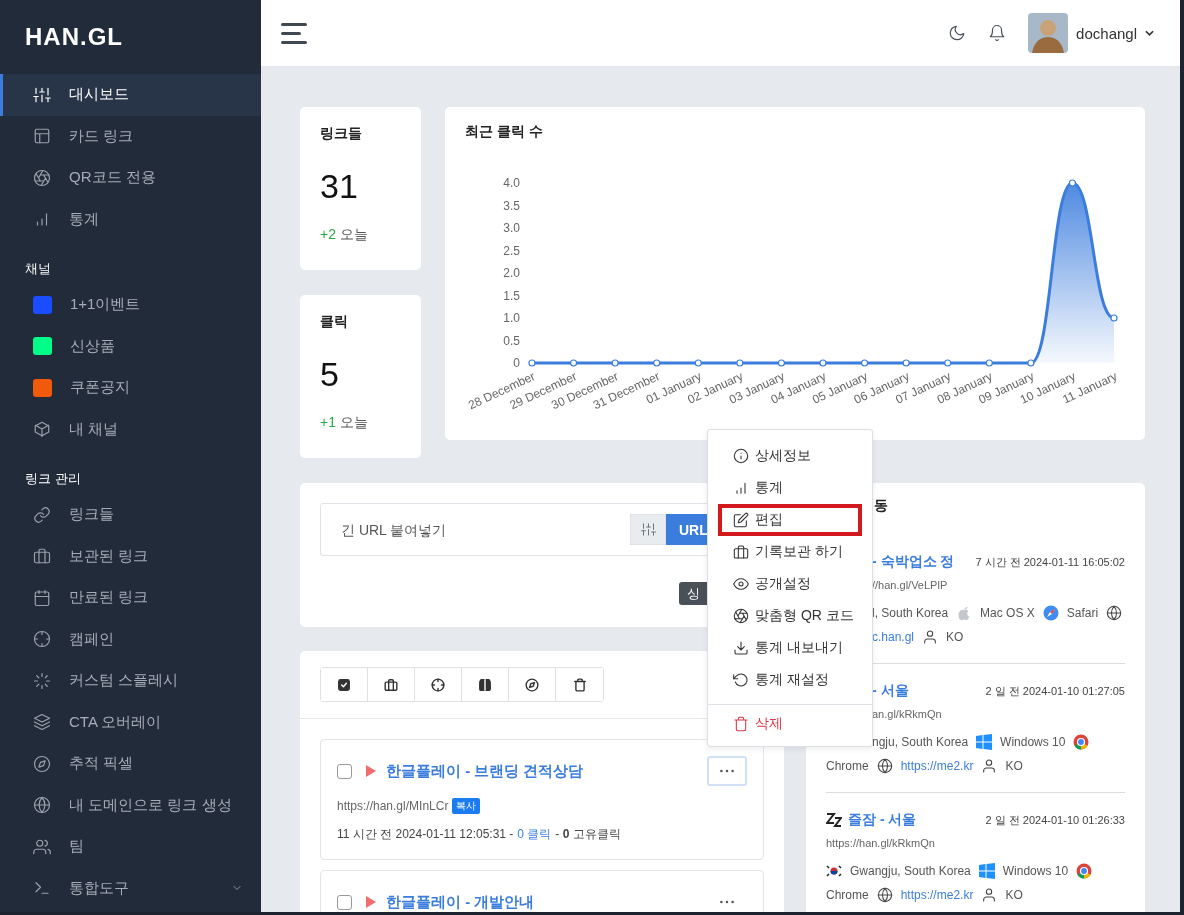 This screenshot has width=1184, height=915. Describe the element at coordinates (511, 250) in the screenshot. I see `y-tick-label: 2.5` at that location.